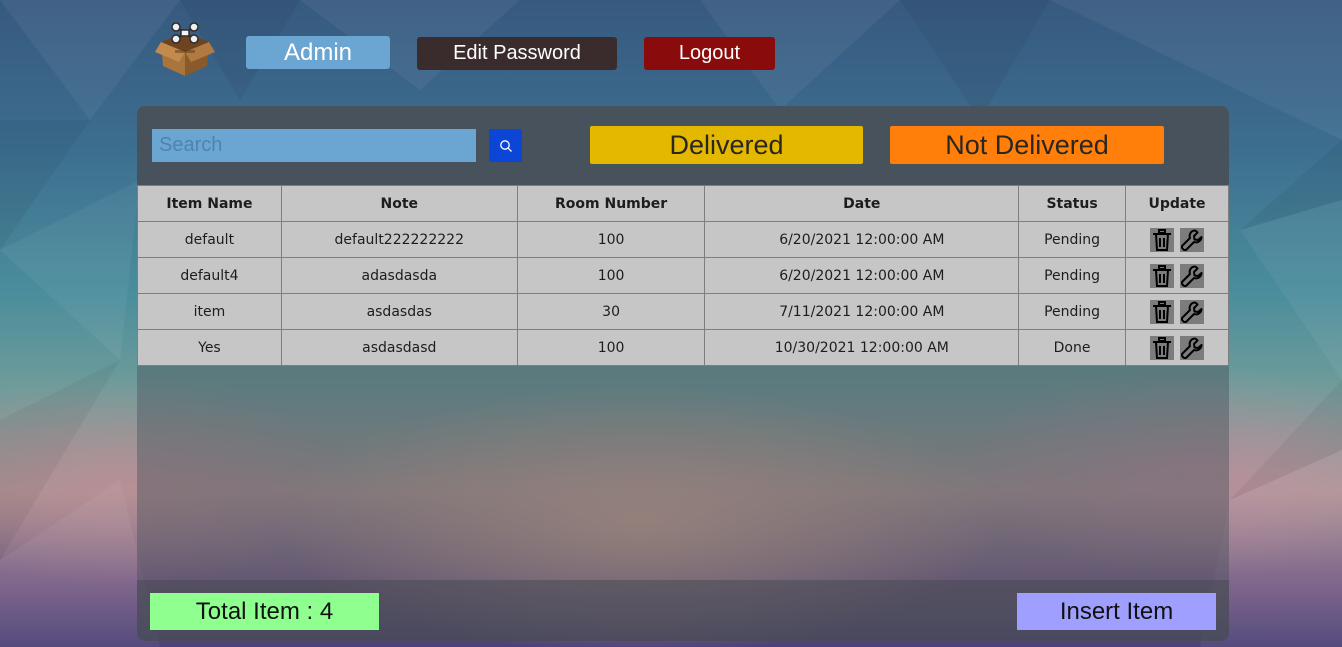 The width and height of the screenshot is (1342, 647). I want to click on note-cell: asdasdasd, so click(399, 347).